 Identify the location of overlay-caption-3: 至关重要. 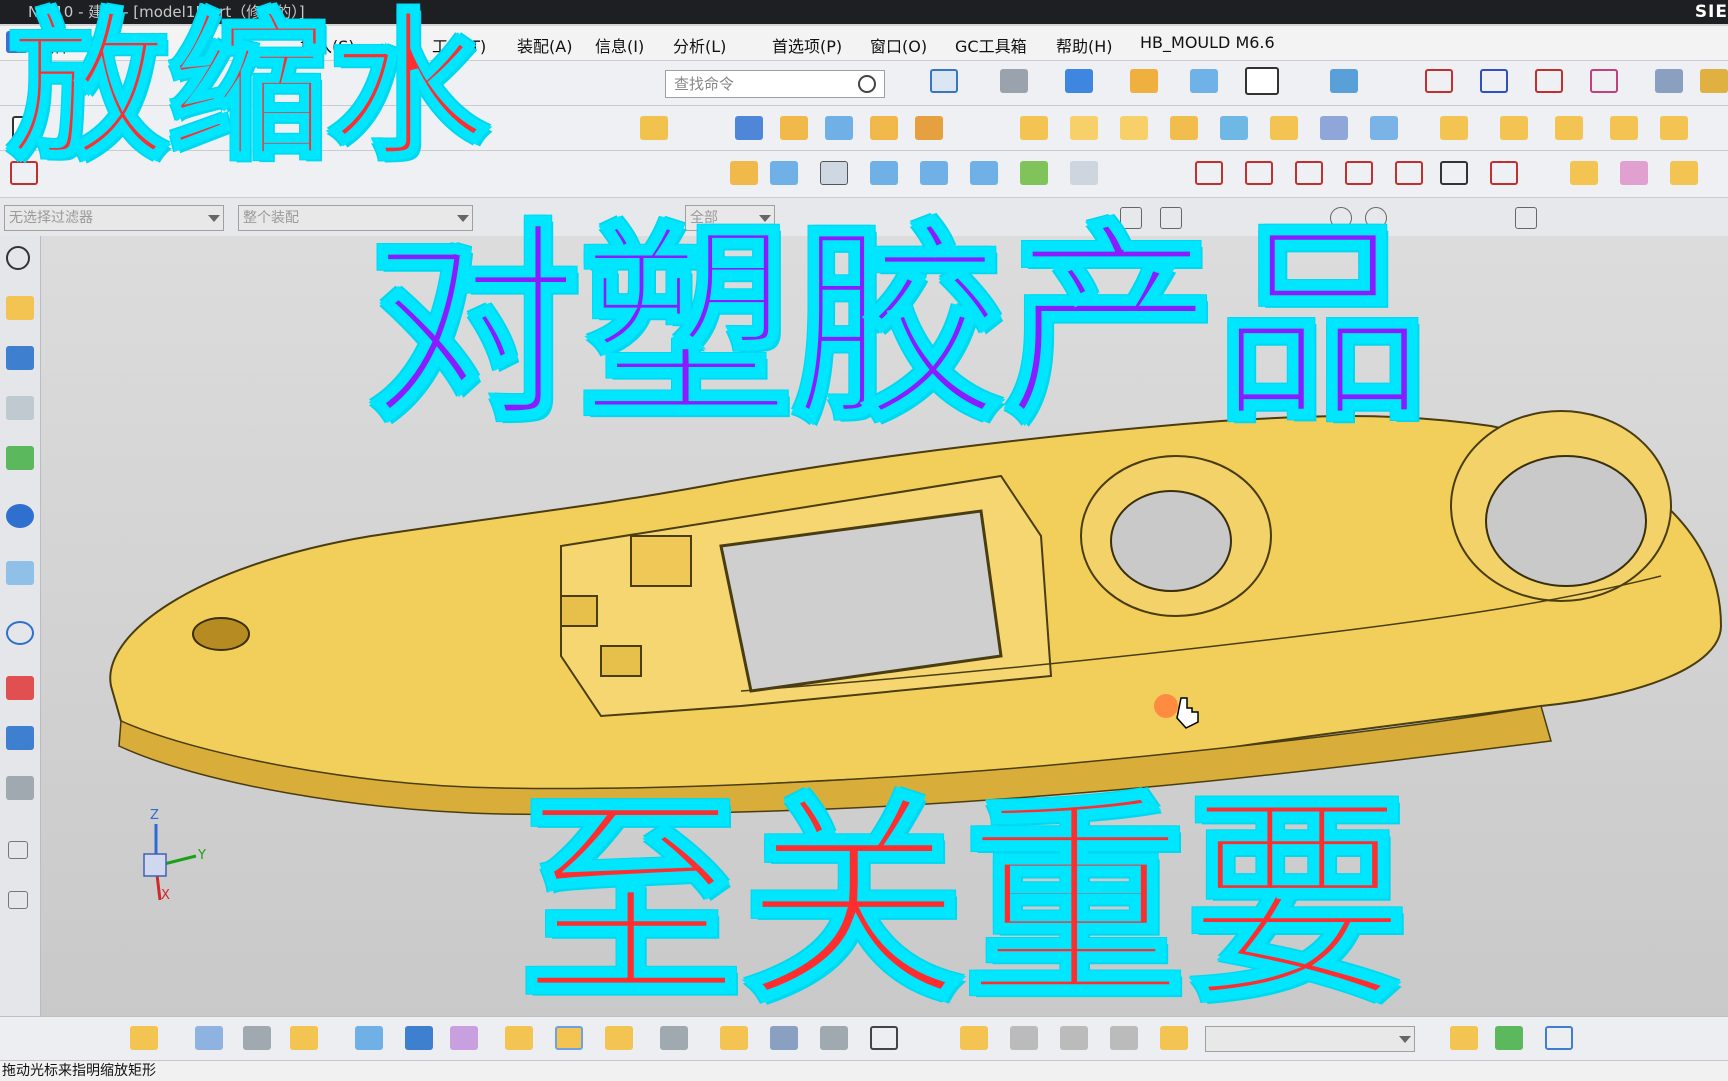
(964, 903).